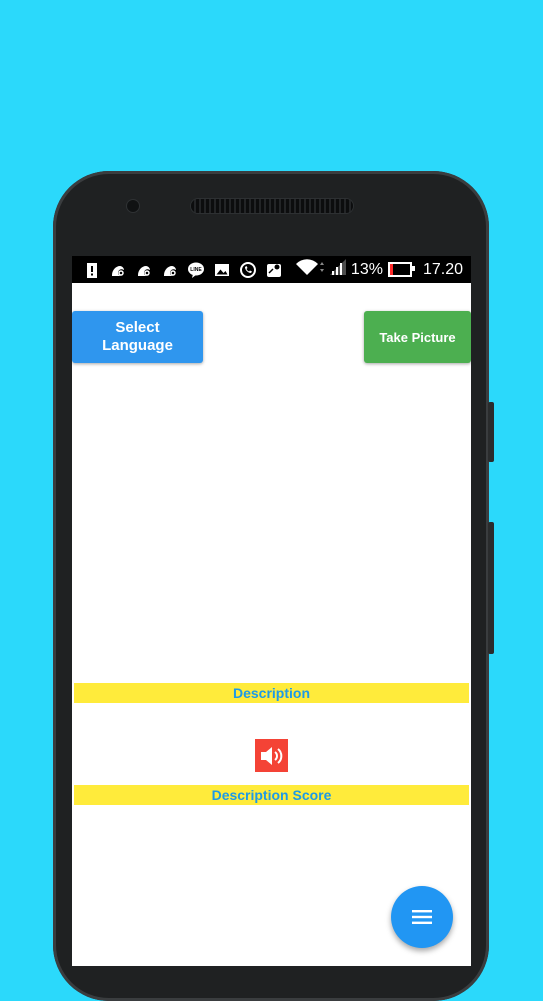  I want to click on wifi-icon, so click(310, 269).